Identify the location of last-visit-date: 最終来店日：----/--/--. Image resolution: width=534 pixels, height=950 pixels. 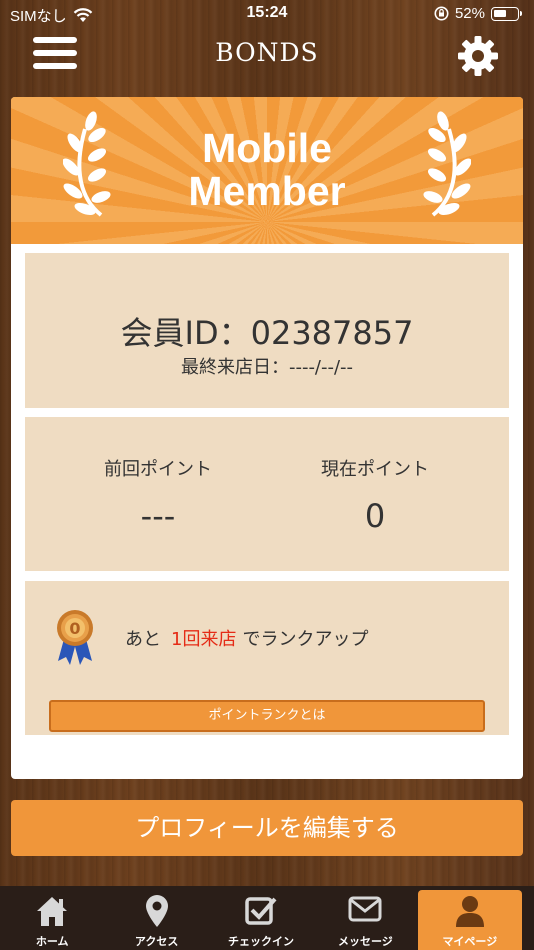
(267, 367).